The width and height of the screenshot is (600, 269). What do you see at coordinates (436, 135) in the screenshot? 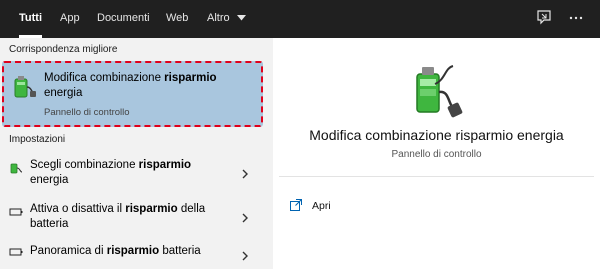
I see `preview-title: Modifica combinazione risparmio energia` at bounding box center [436, 135].